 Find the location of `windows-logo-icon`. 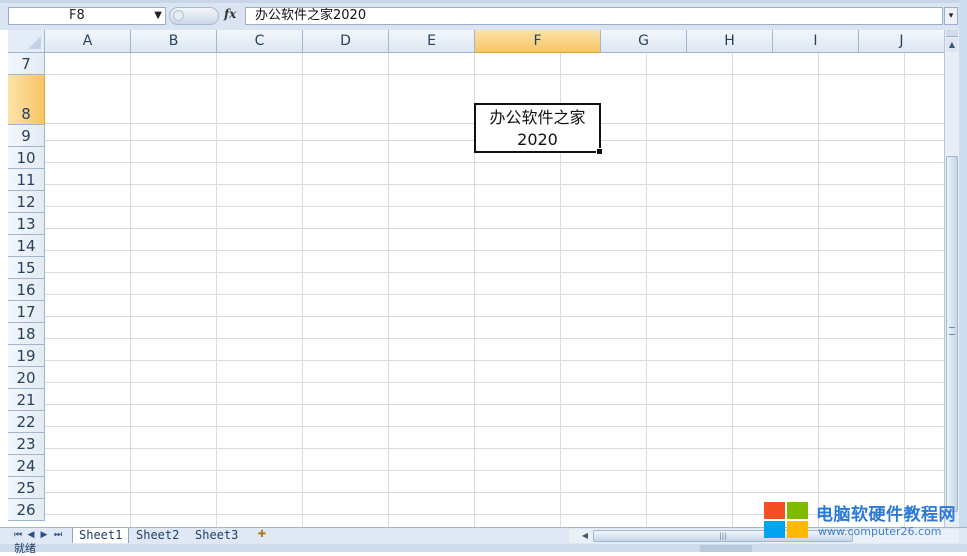

windows-logo-icon is located at coordinates (786, 520).